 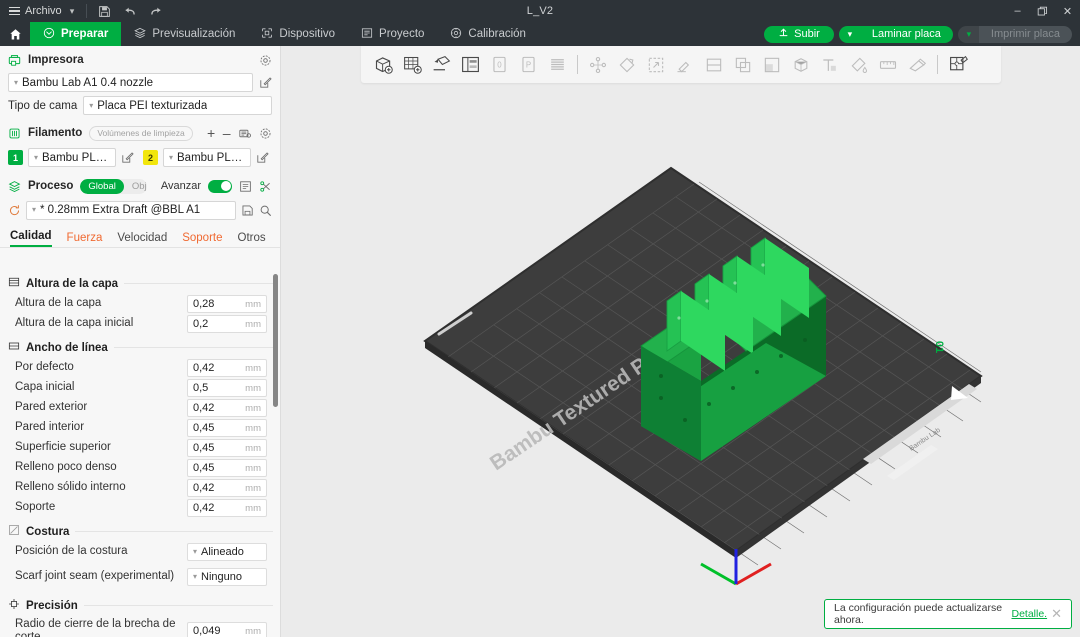 What do you see at coordinates (227, 304) in the screenshot?
I see `parameter-input: 0,28 mm` at bounding box center [227, 304].